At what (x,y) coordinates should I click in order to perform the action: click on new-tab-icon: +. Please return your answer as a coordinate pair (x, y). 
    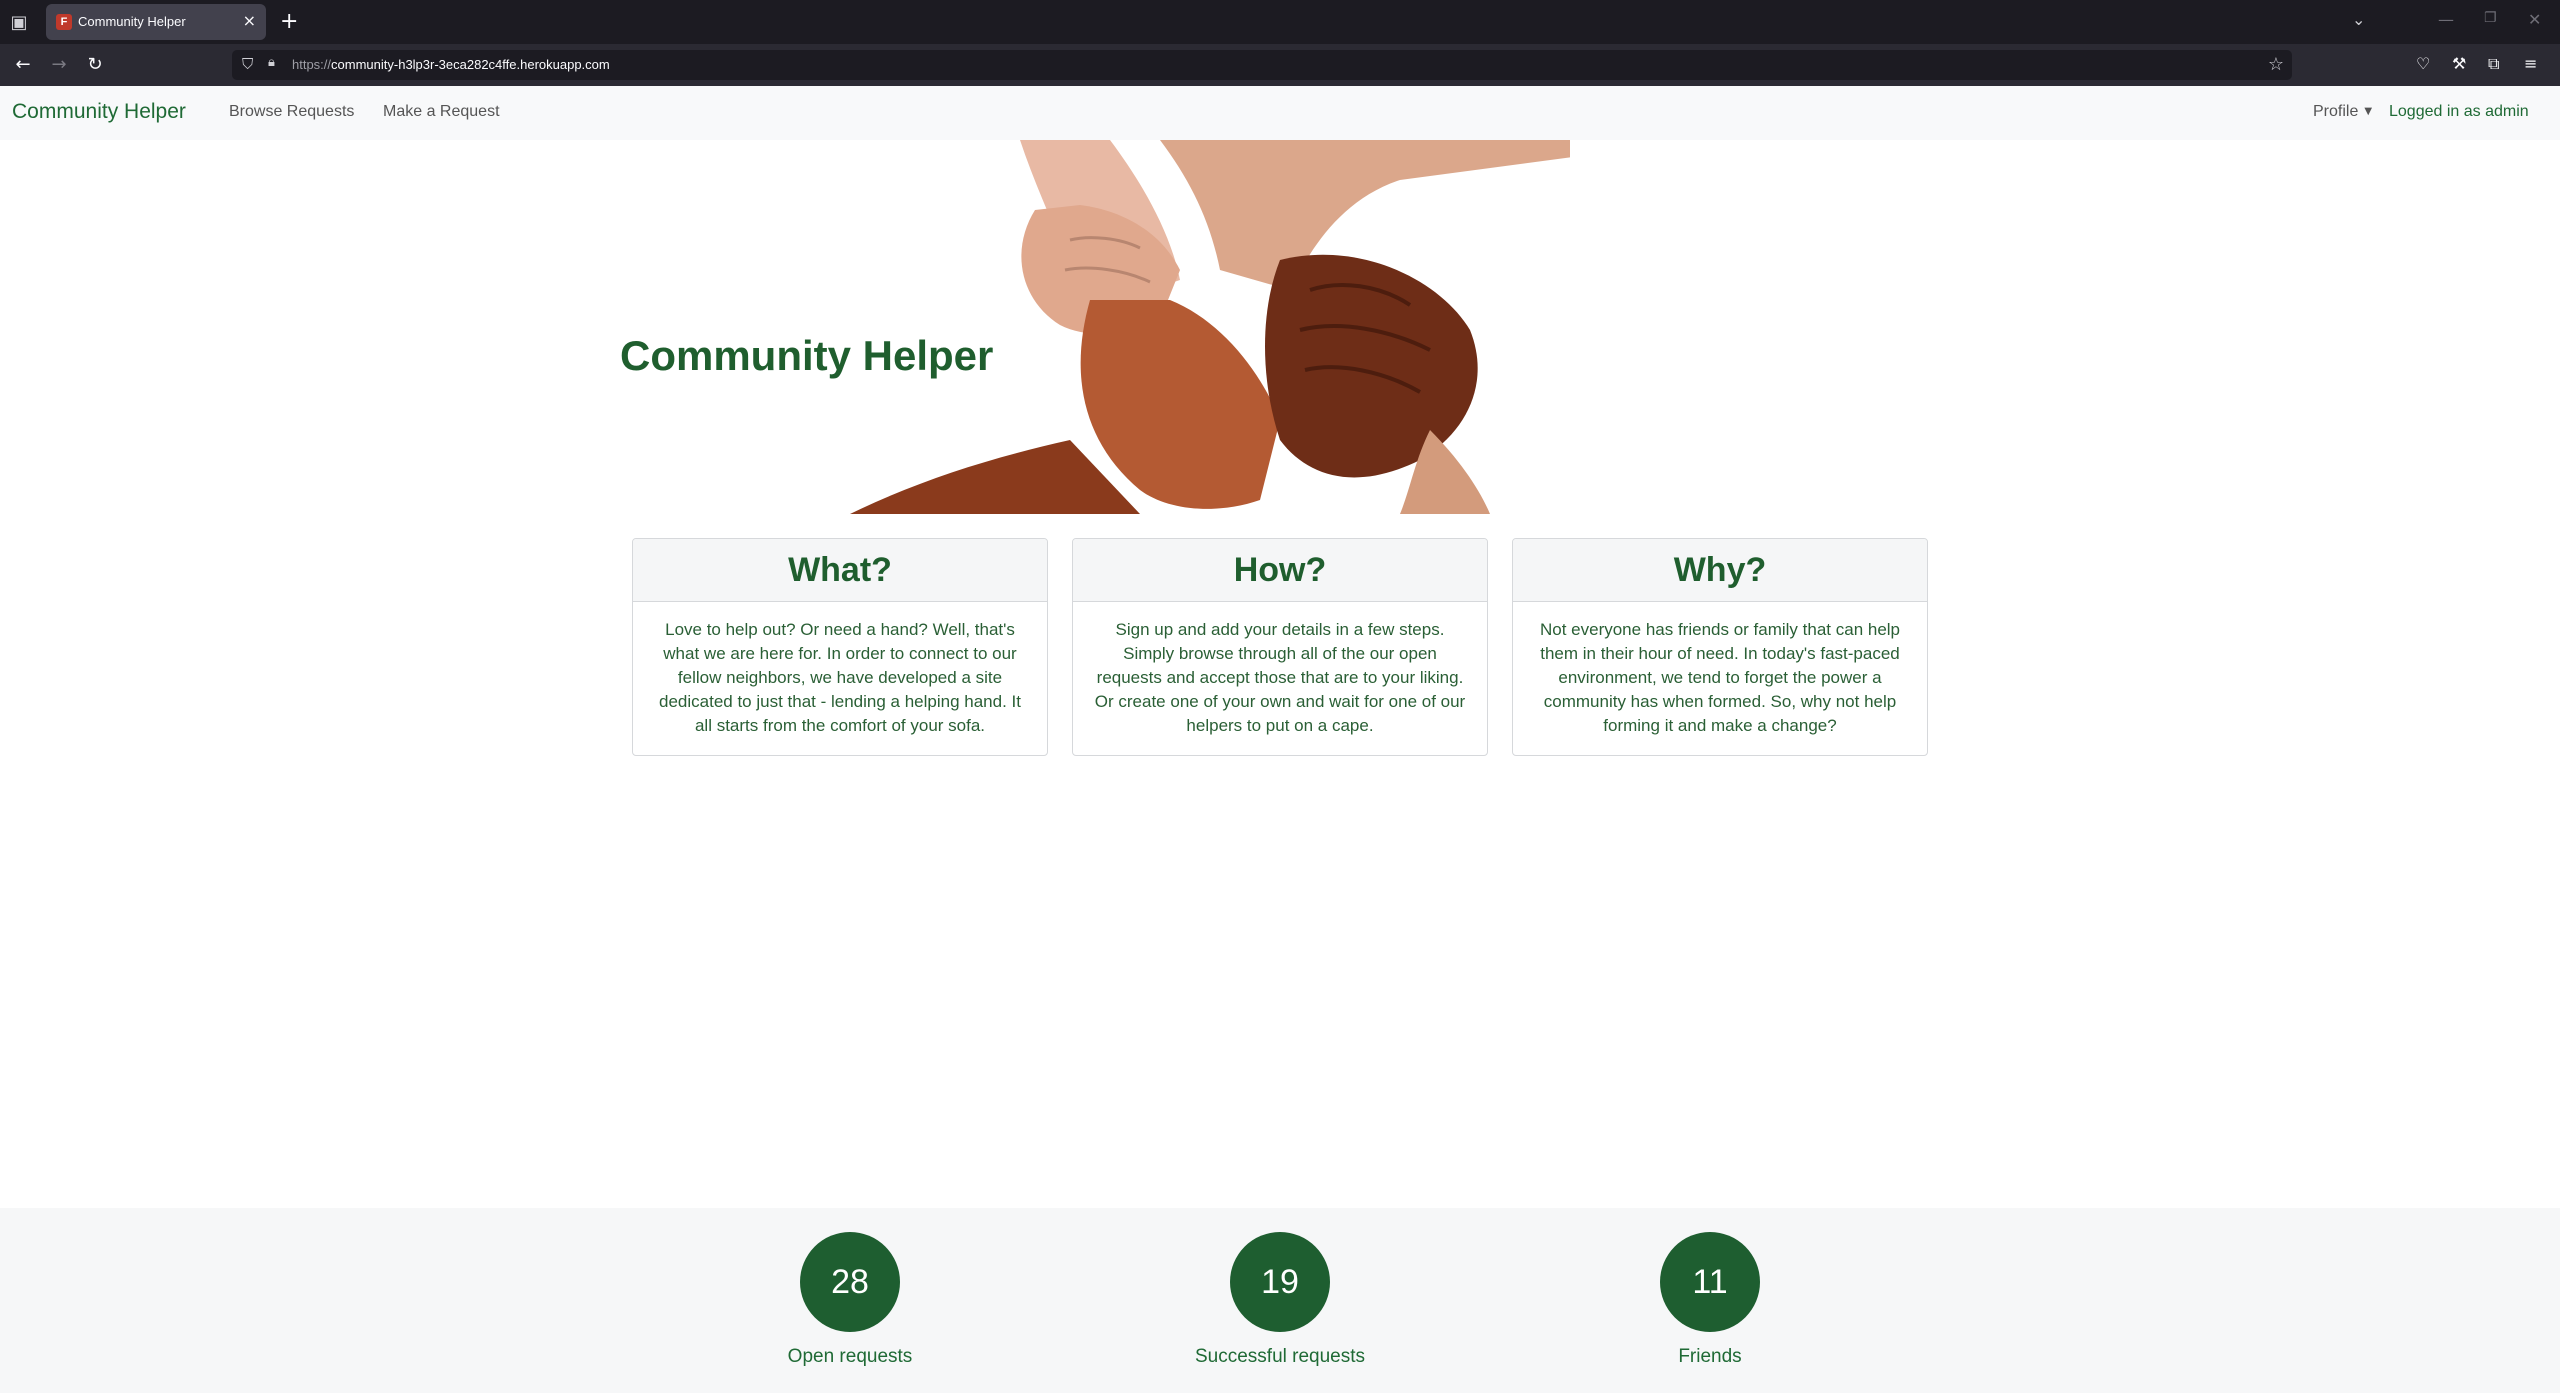
    Looking at the image, I should click on (289, 21).